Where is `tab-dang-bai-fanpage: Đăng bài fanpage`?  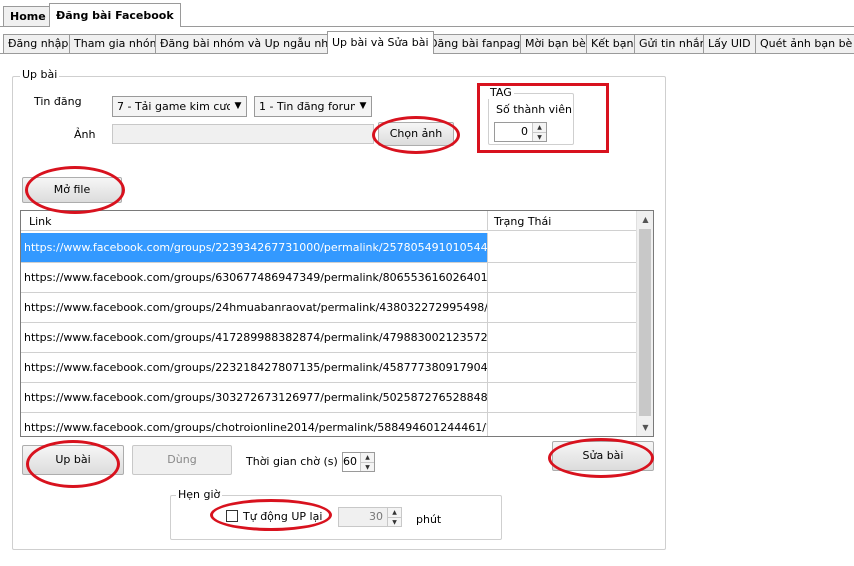
tab-dang-bai-fanpage: Đăng bài fanpage is located at coordinates (478, 43).